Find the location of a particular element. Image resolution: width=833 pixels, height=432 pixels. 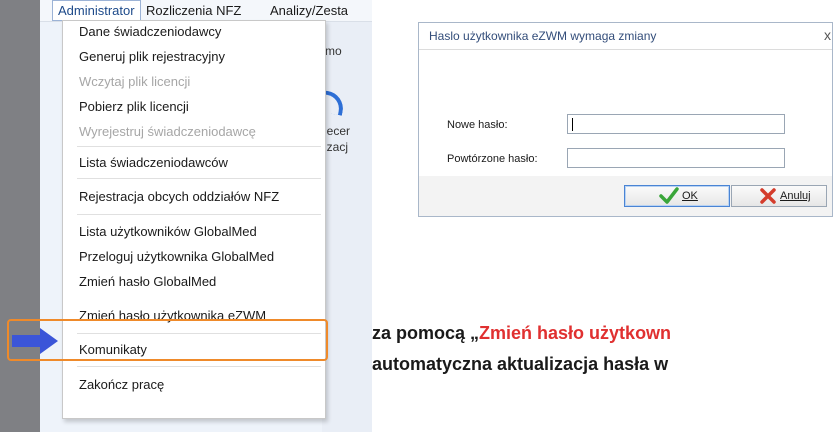

menu-item-lista-uzytkownikow: Lista użytkowników GlobalMed is located at coordinates (168, 232).